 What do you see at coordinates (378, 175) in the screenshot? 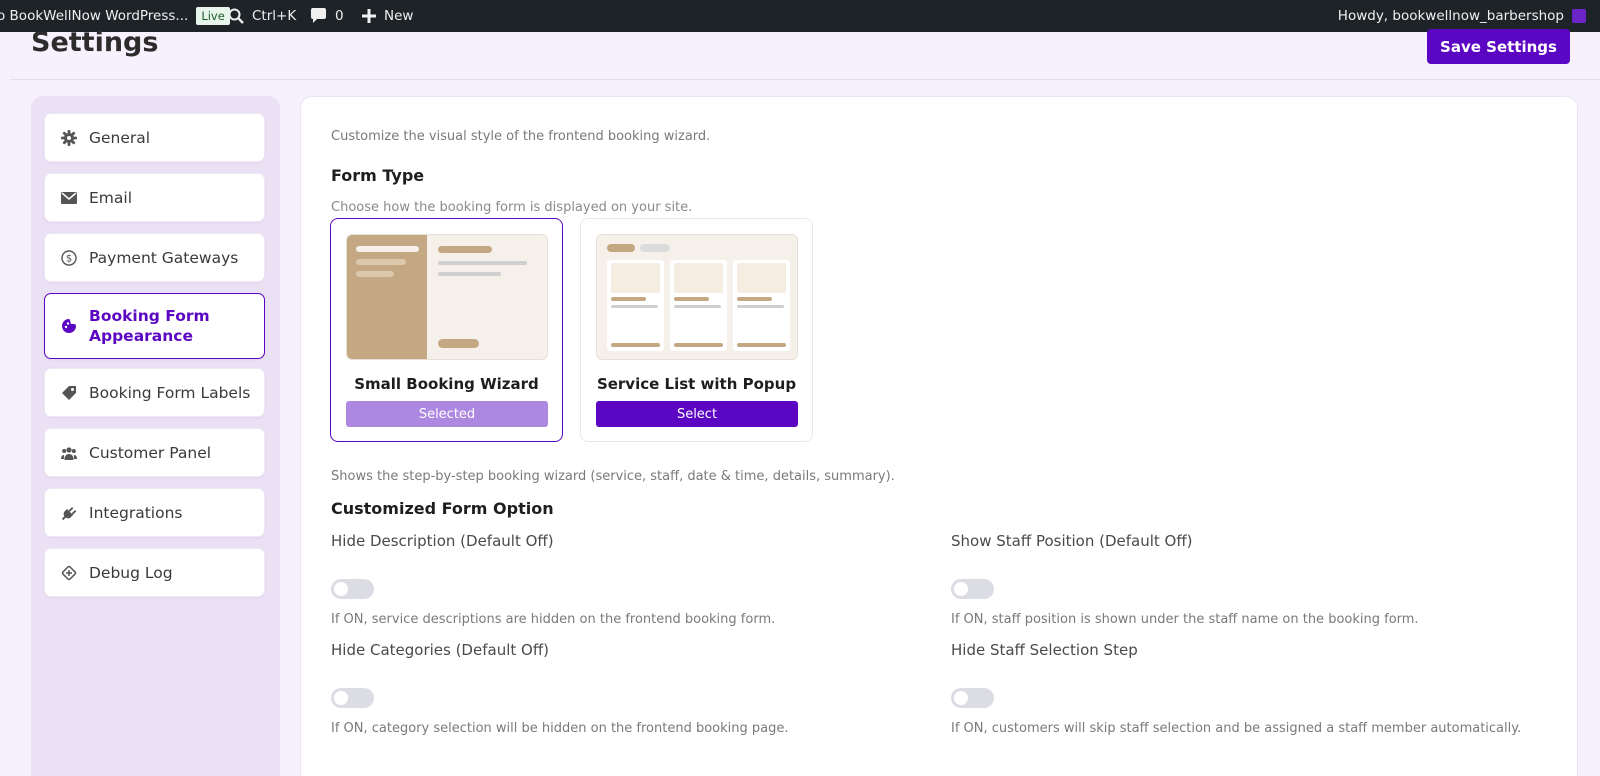
I see `form-type-title: Form Type` at bounding box center [378, 175].